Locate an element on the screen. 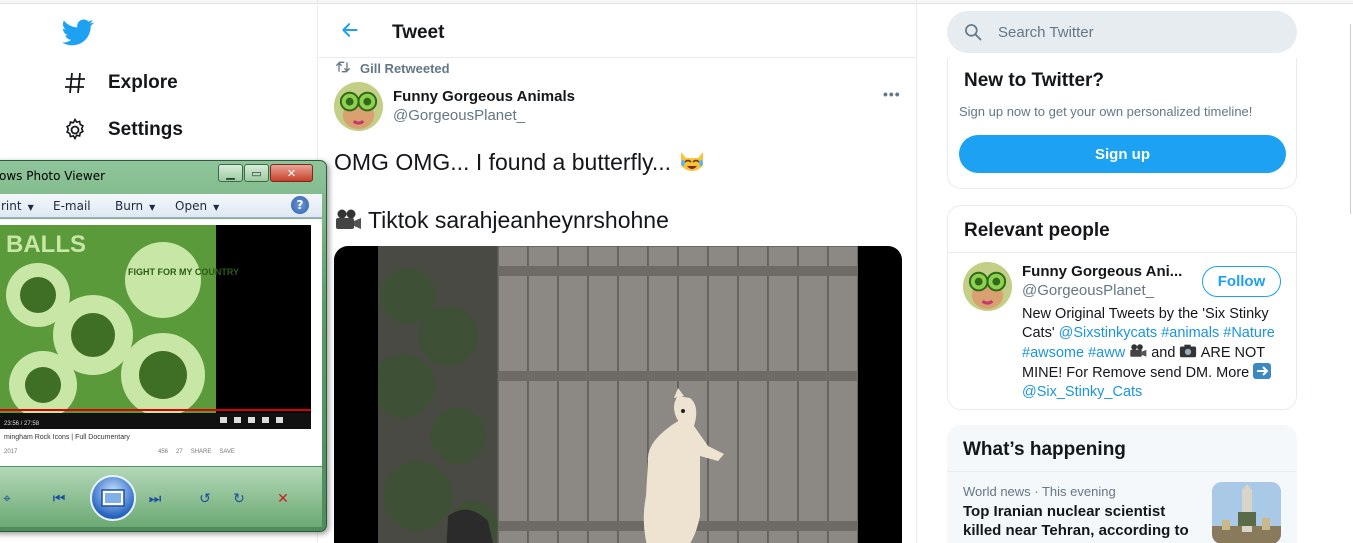 The image size is (1353, 543). video-actions: 456 27 SHARE SAVE is located at coordinates (196, 452).